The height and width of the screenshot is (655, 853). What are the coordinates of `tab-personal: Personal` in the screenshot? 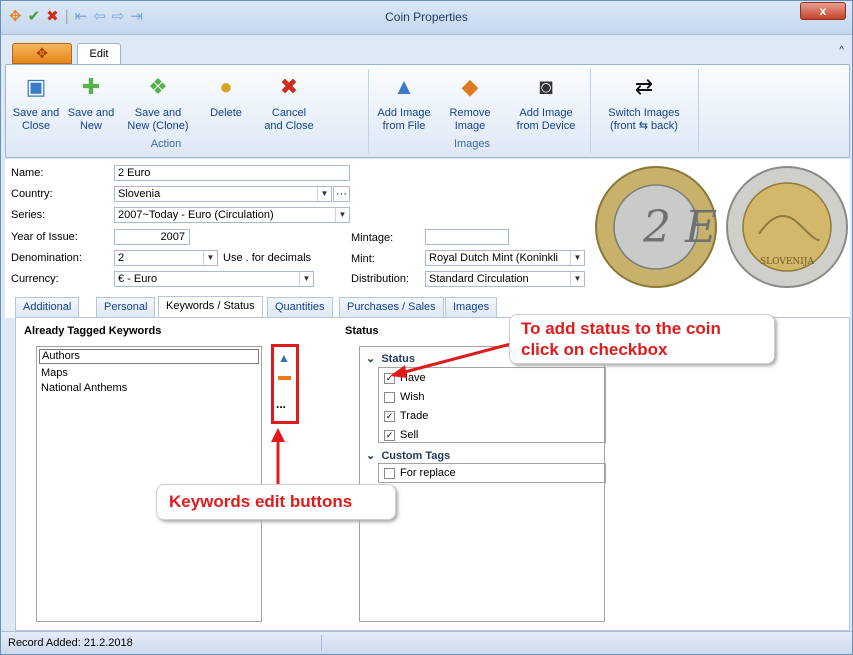 It's located at (126, 307).